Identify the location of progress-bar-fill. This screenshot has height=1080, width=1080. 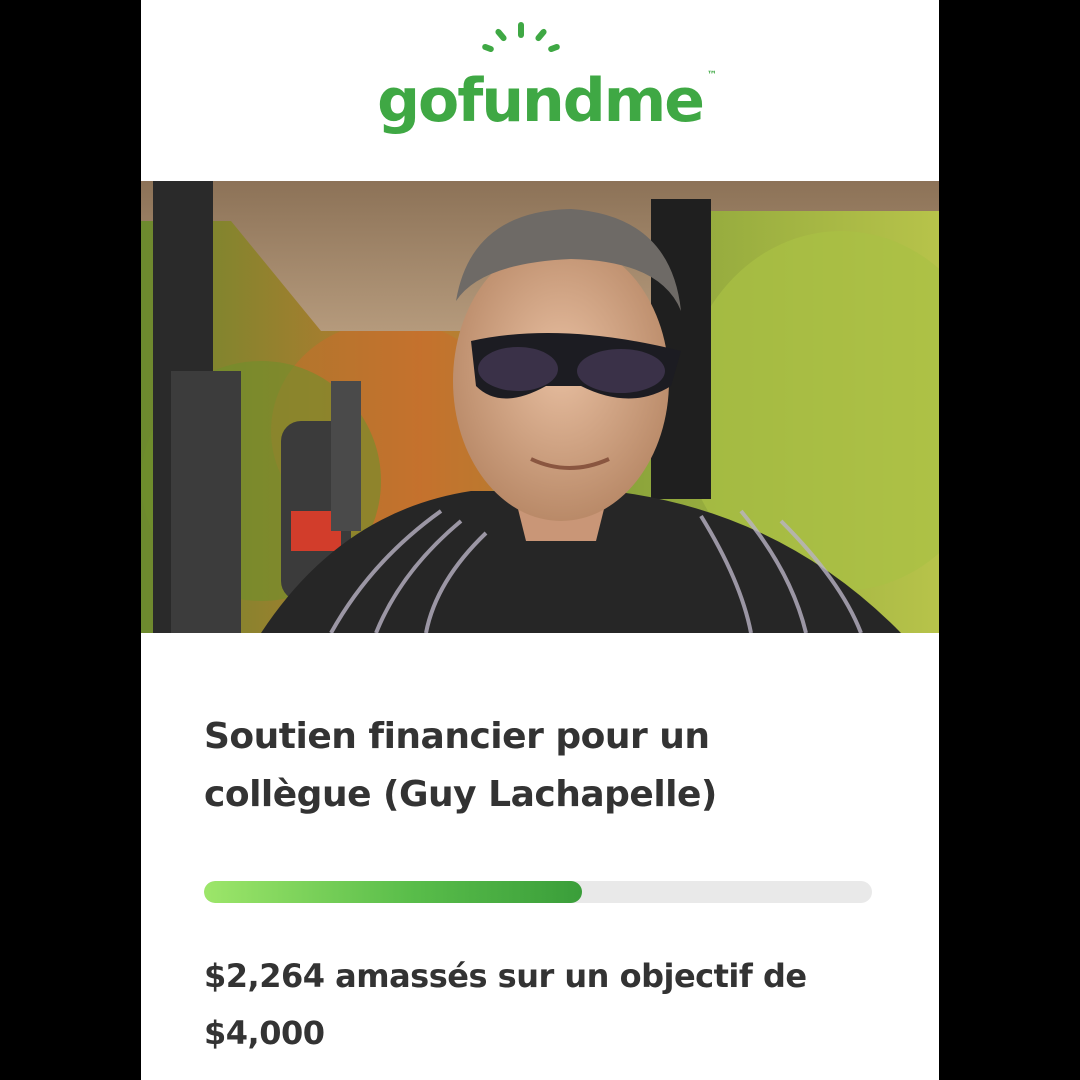
(393, 892).